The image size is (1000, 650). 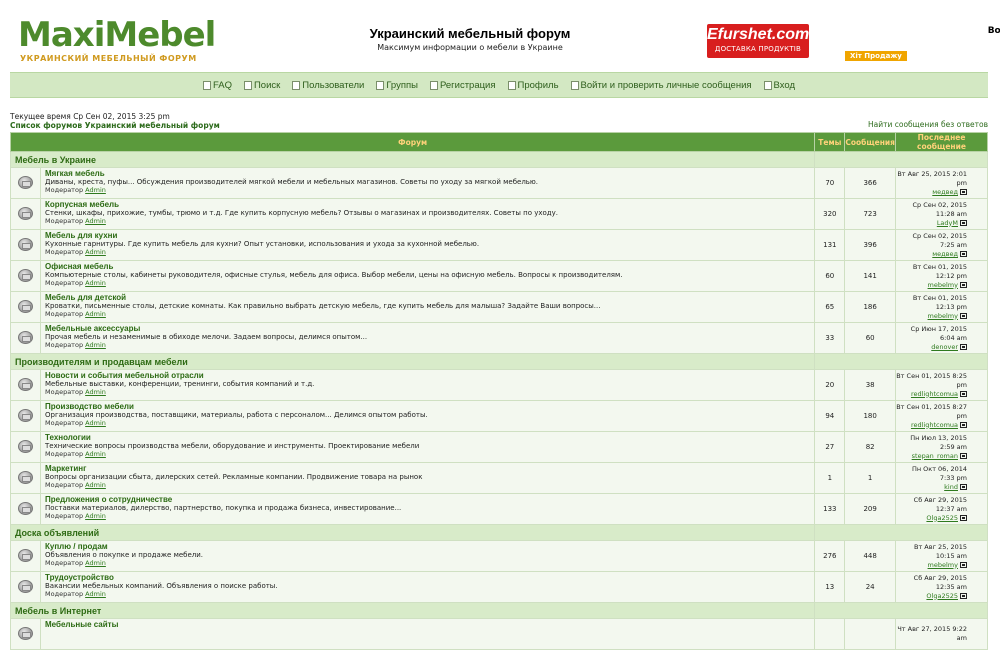 What do you see at coordinates (661, 85) in the screenshot?
I see `nav-item-6: Войти и проверить личные сообщения` at bounding box center [661, 85].